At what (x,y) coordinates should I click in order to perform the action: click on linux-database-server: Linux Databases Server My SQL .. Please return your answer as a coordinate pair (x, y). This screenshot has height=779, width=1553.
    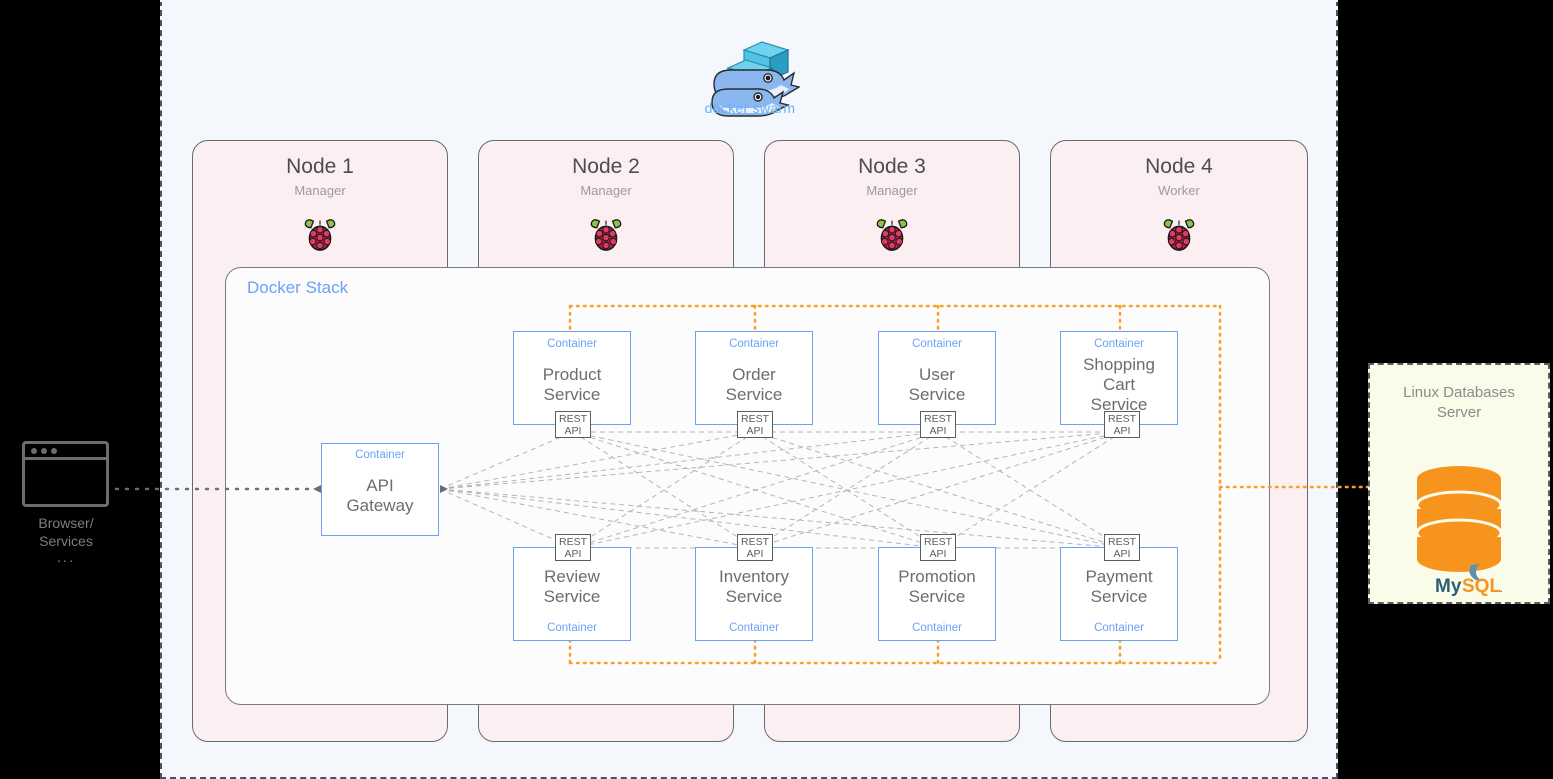
    Looking at the image, I should click on (1459, 483).